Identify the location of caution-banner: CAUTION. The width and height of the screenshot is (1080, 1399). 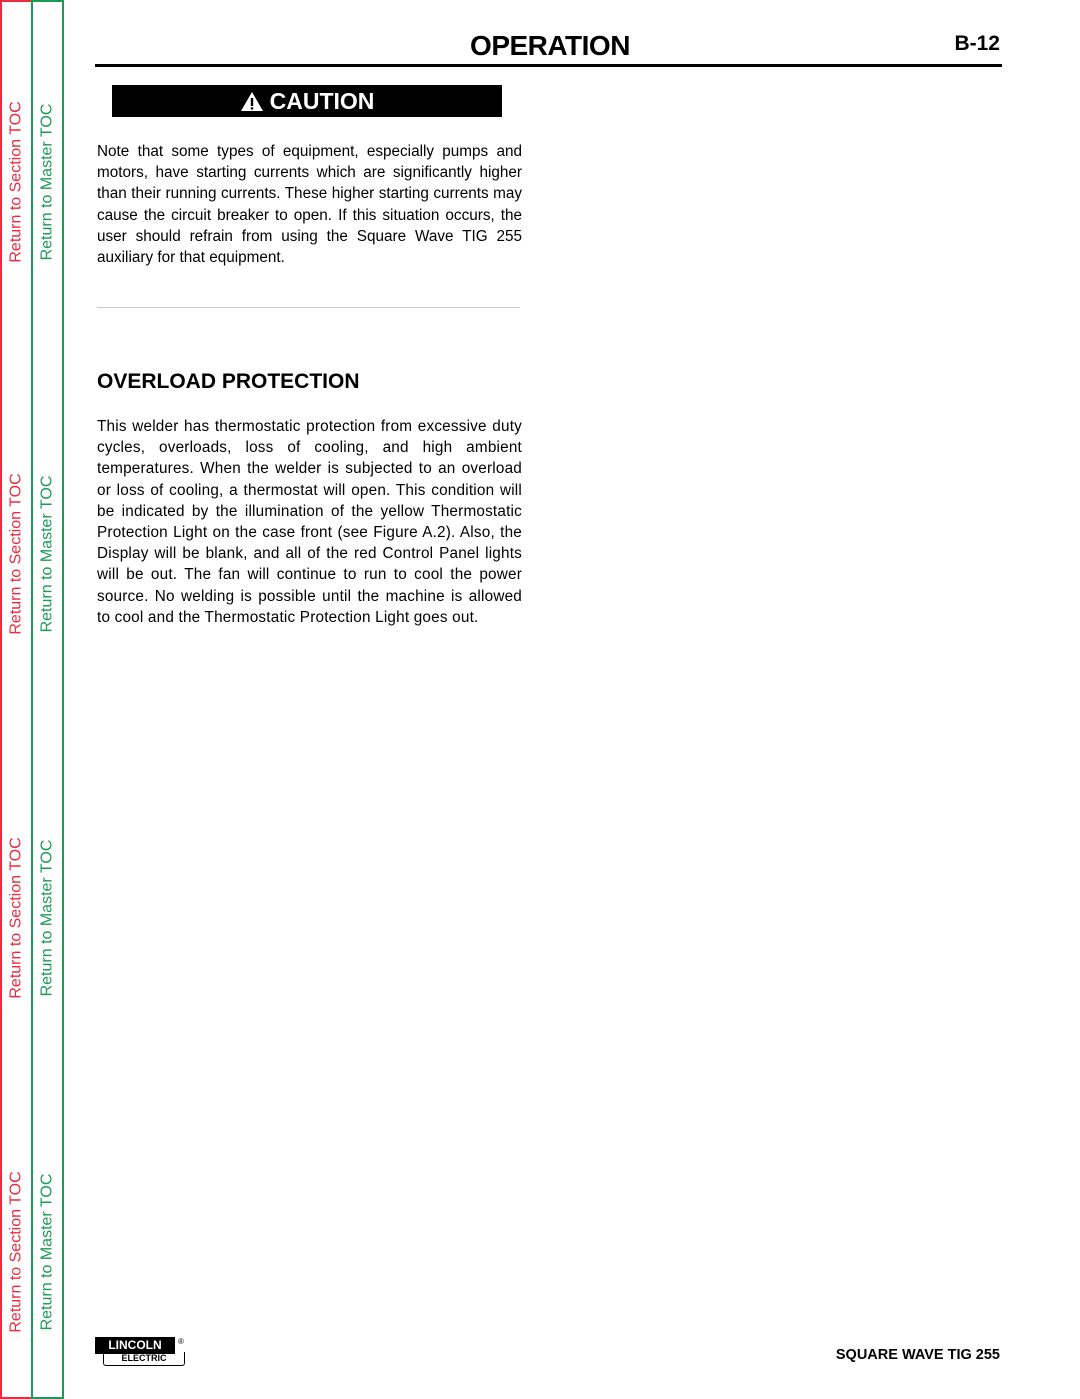
(307, 101).